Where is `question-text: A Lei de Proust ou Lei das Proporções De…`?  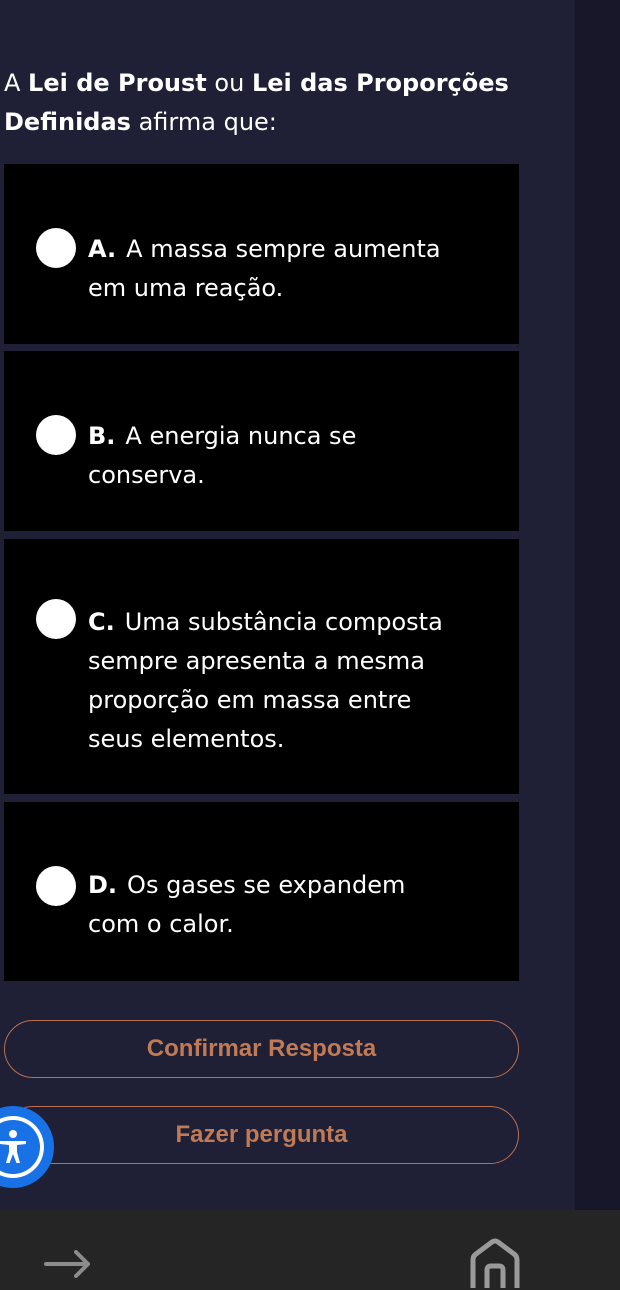 question-text: A Lei de Proust ou Lei das Proporções De… is located at coordinates (284, 103).